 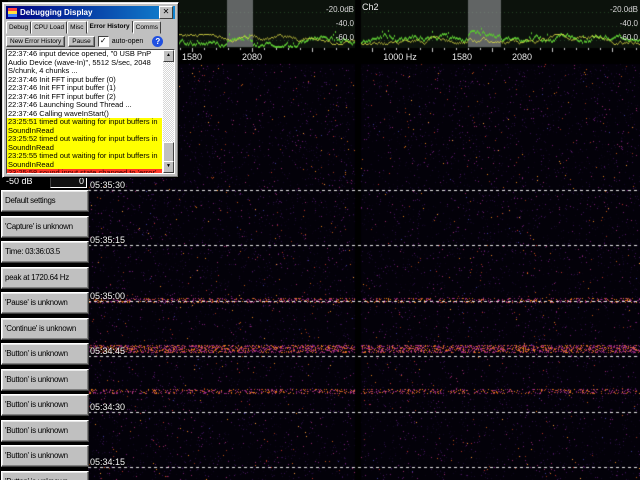 What do you see at coordinates (36, 41) in the screenshot?
I see `new-error-history-button: New Error History` at bounding box center [36, 41].